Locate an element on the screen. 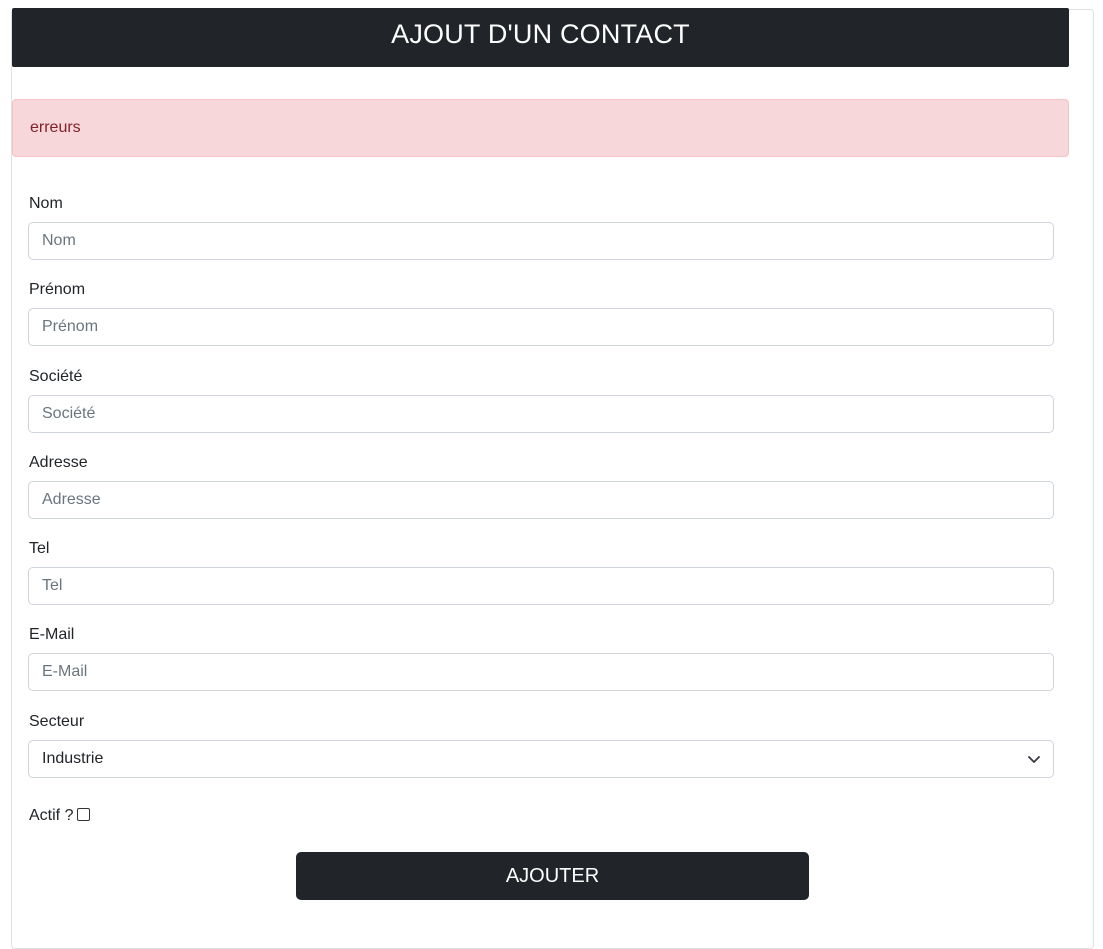 The image size is (1103, 949). adresse-label: Adresse is located at coordinates (58, 462).